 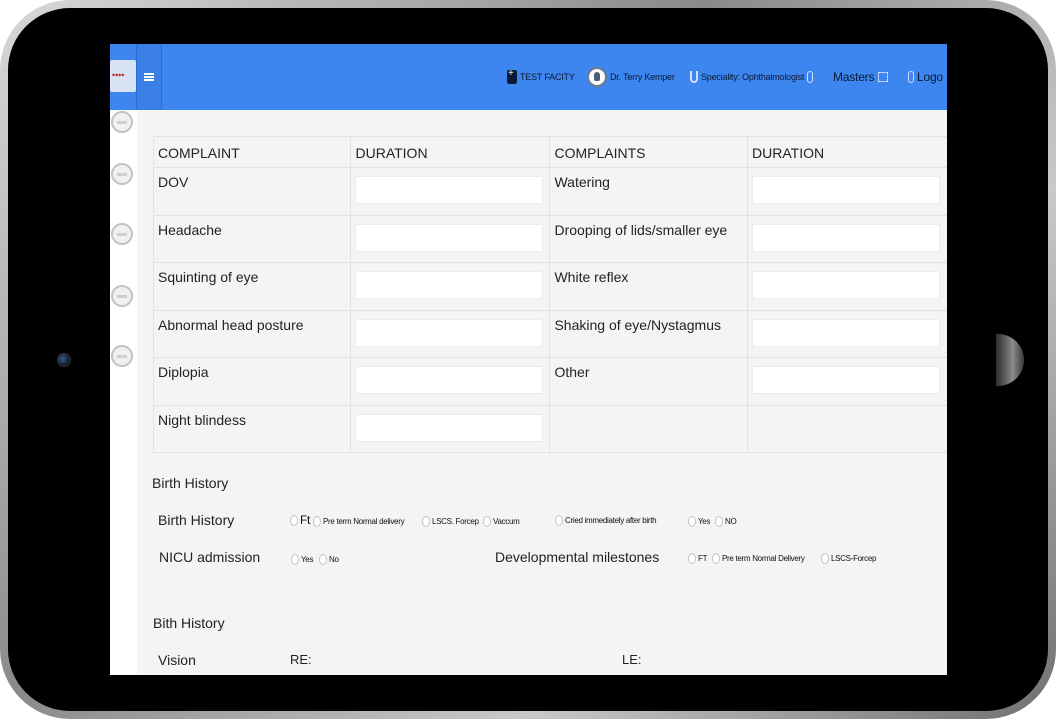 I want to click on logout-icon, so click(x=911, y=77).